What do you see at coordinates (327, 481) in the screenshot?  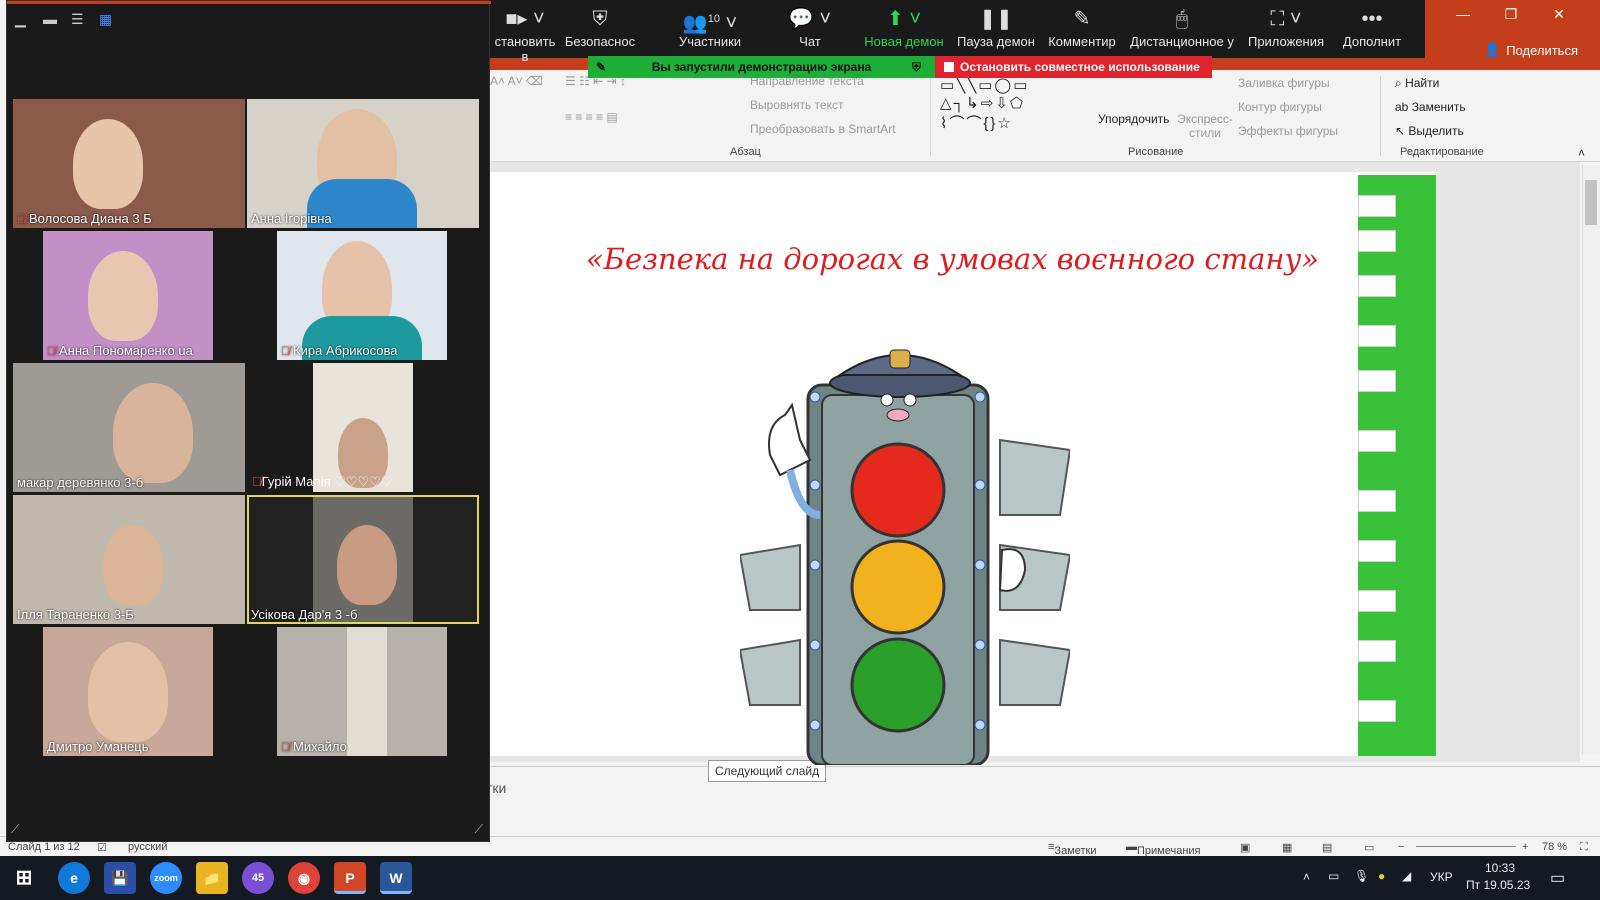 I see `participant-name: Гурій Марія ♡♡♡♡♡` at bounding box center [327, 481].